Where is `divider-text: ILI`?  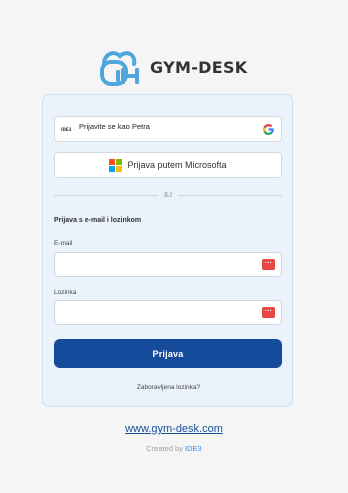 divider-text: ILI is located at coordinates (168, 195).